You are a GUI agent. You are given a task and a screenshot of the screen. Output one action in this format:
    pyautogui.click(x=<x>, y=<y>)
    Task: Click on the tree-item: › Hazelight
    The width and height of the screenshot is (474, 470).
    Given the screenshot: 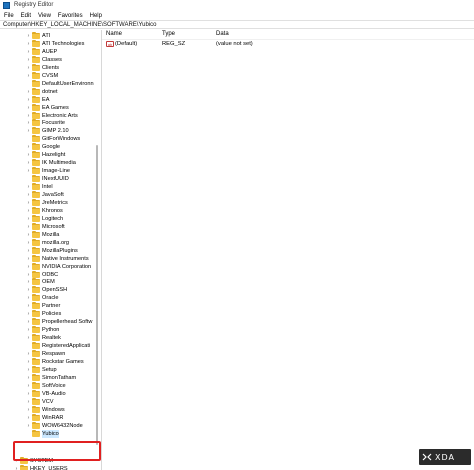 What is the action you would take?
    pyautogui.click(x=50, y=155)
    